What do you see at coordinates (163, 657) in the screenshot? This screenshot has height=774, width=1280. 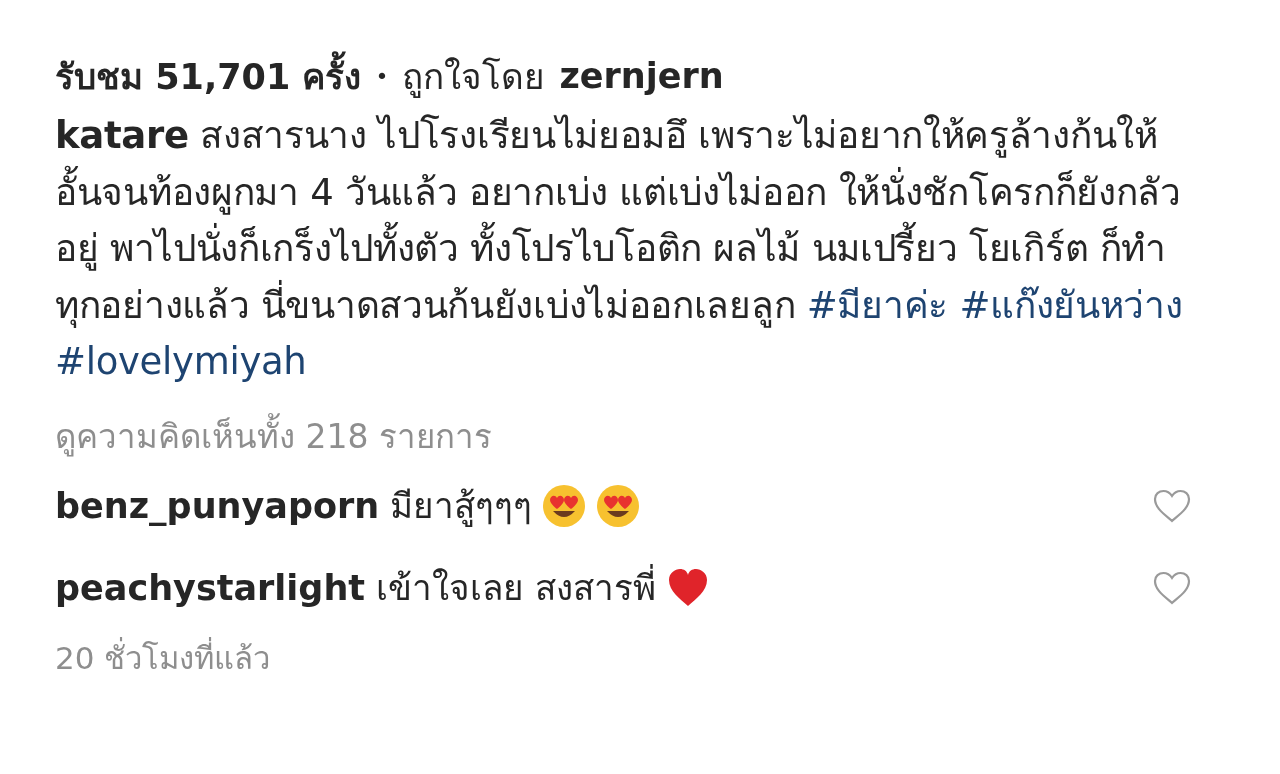 I see `timestamp: 20 ชั่วโมงที่แล้ว` at bounding box center [163, 657].